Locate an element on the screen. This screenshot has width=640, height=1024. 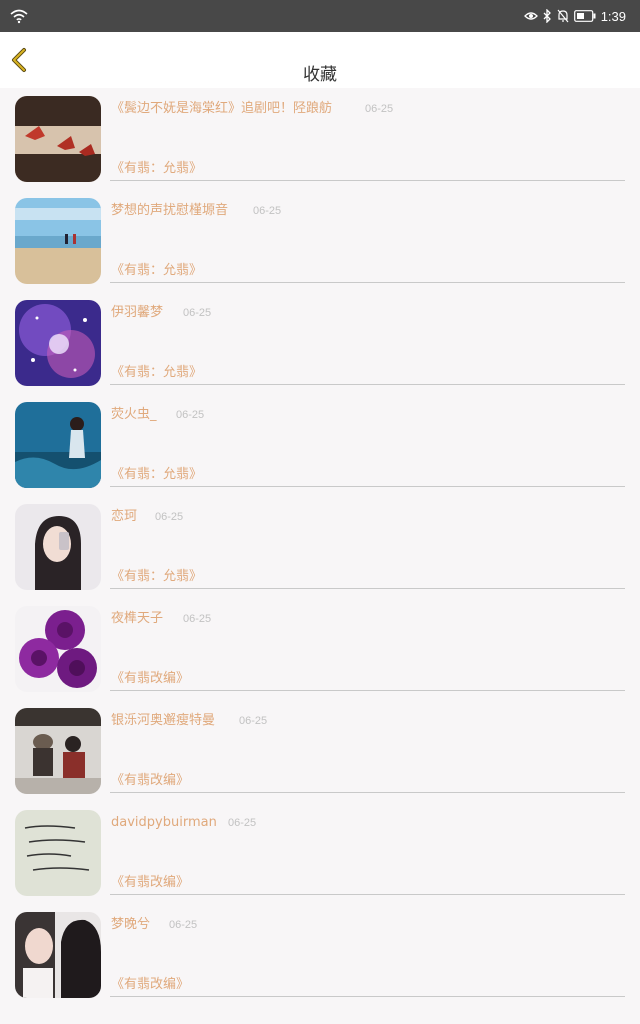
favorite-item: 梦晚兮 06-25 《有翡改编》 is located at coordinates (320, 955).